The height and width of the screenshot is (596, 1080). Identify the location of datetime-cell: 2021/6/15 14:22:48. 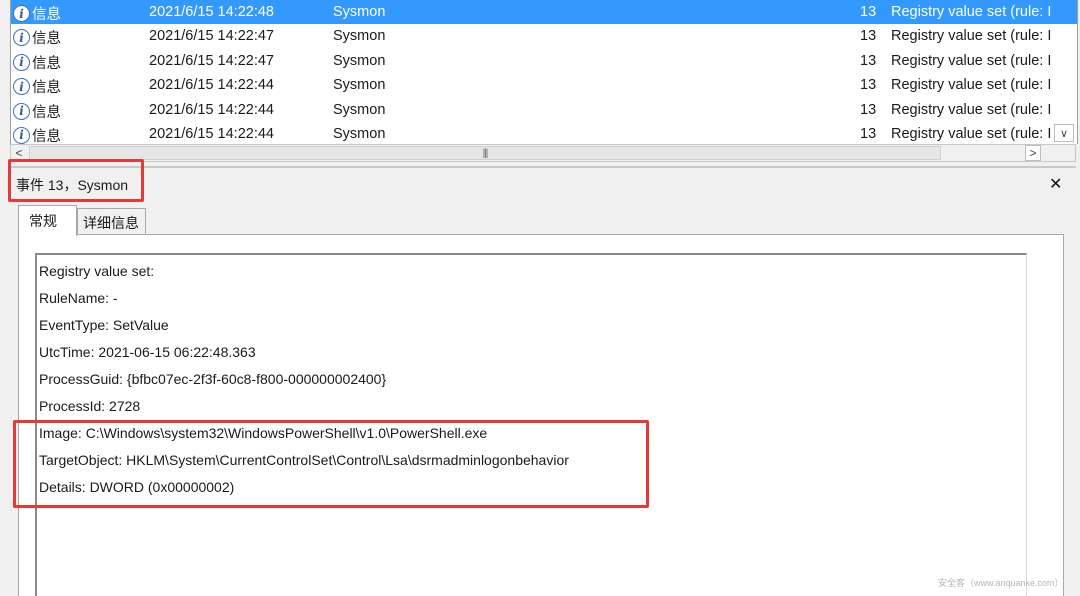
(211, 12).